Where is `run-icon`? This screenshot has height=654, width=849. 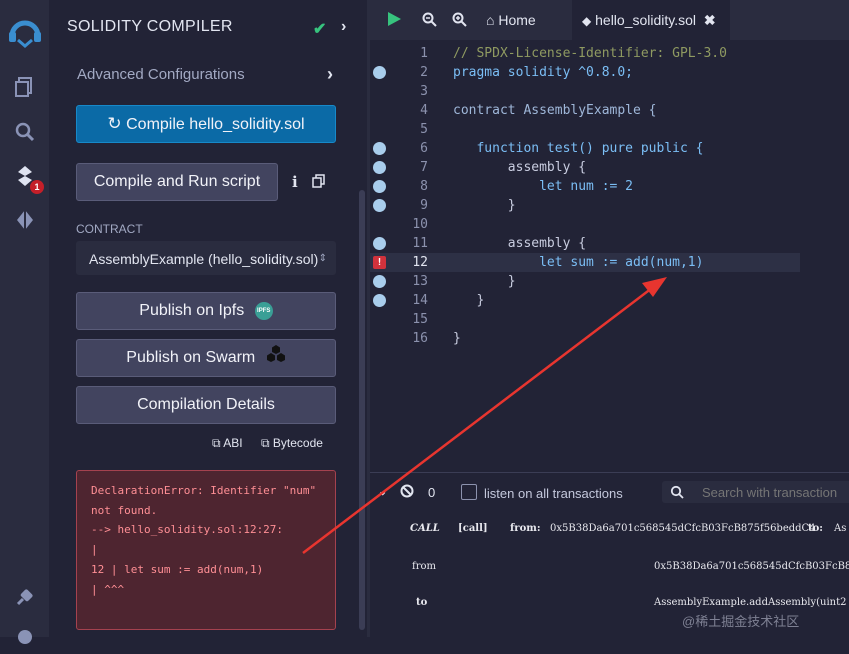
run-icon is located at coordinates (394, 21).